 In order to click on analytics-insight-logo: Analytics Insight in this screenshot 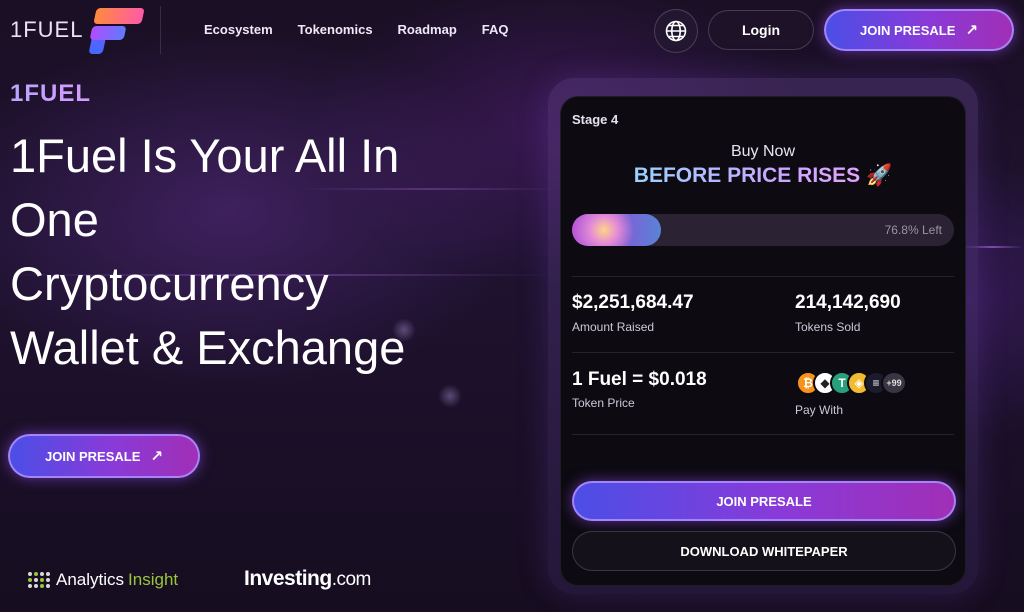, I will do `click(103, 580)`.